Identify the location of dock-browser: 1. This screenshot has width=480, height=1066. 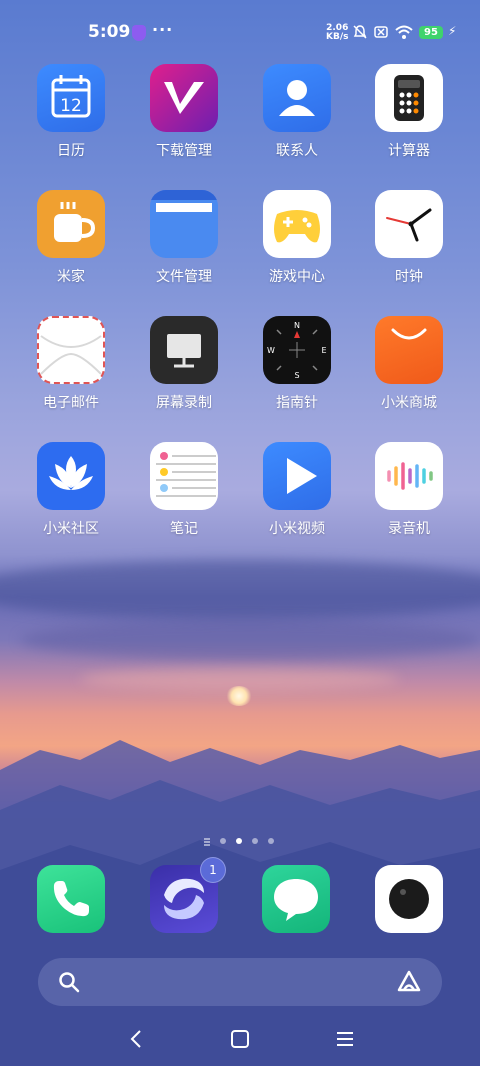
(188, 895).